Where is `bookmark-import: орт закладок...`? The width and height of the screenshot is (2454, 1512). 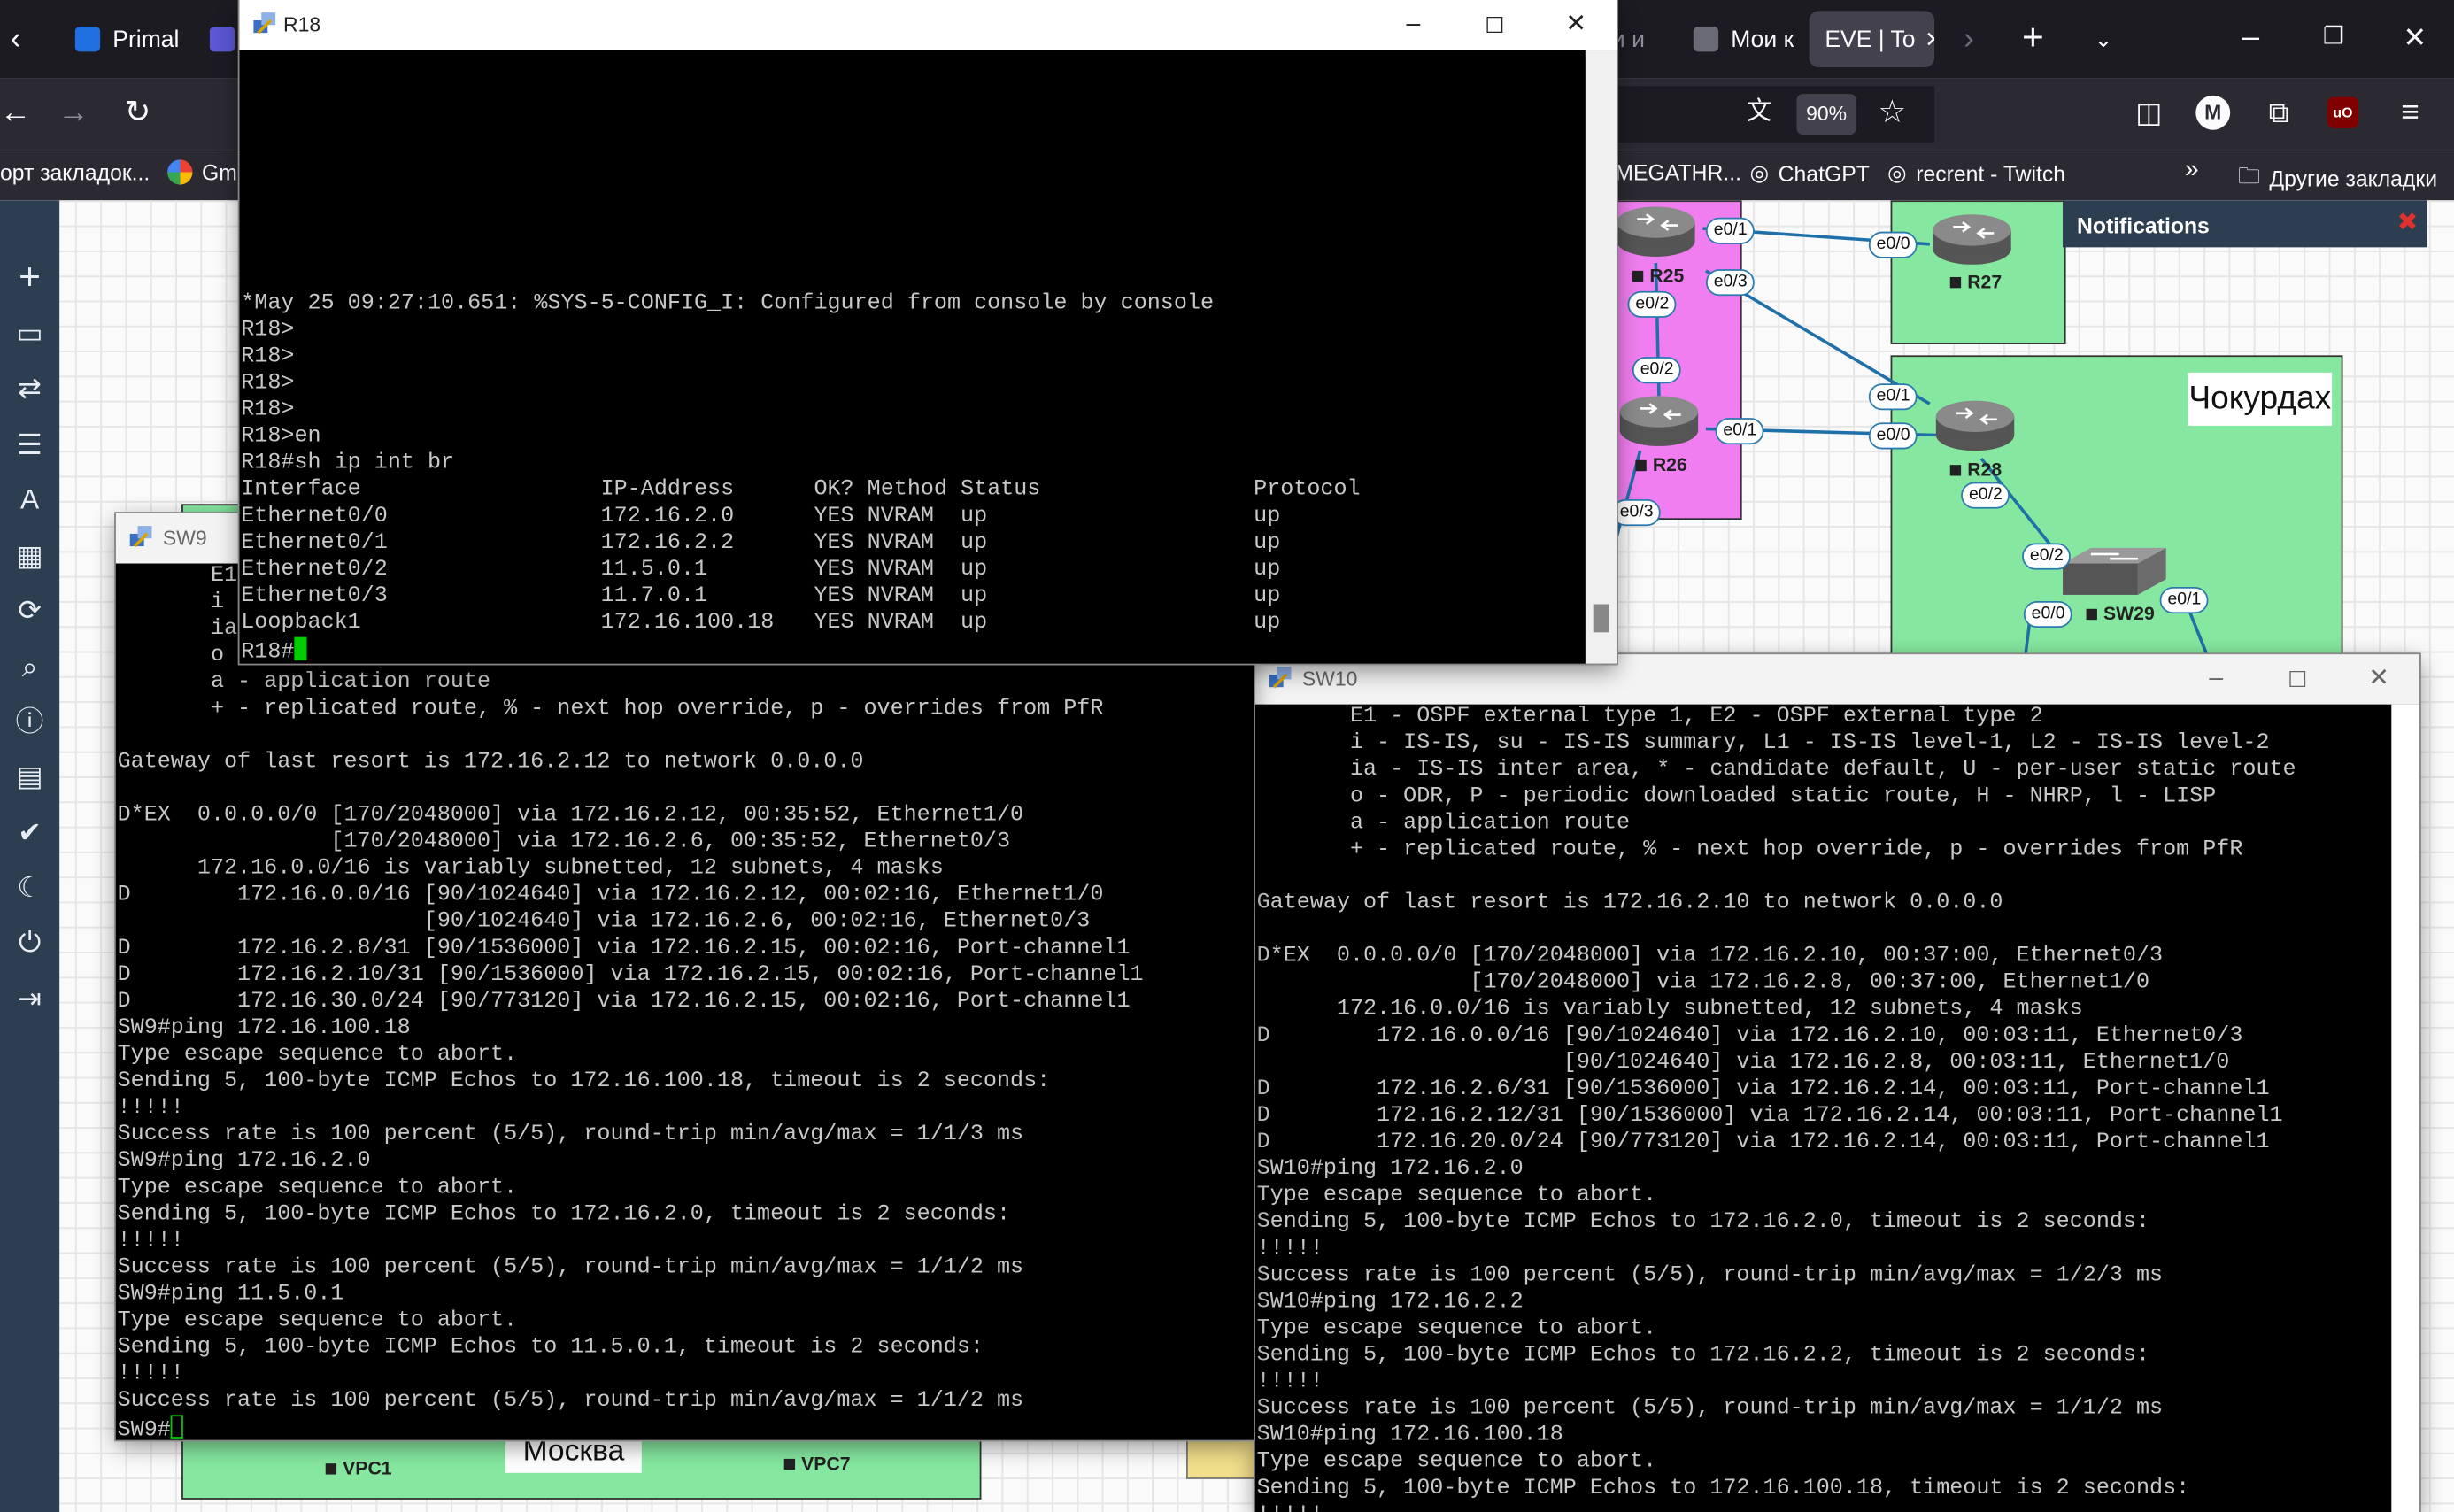 bookmark-import: орт закладок... is located at coordinates (75, 171).